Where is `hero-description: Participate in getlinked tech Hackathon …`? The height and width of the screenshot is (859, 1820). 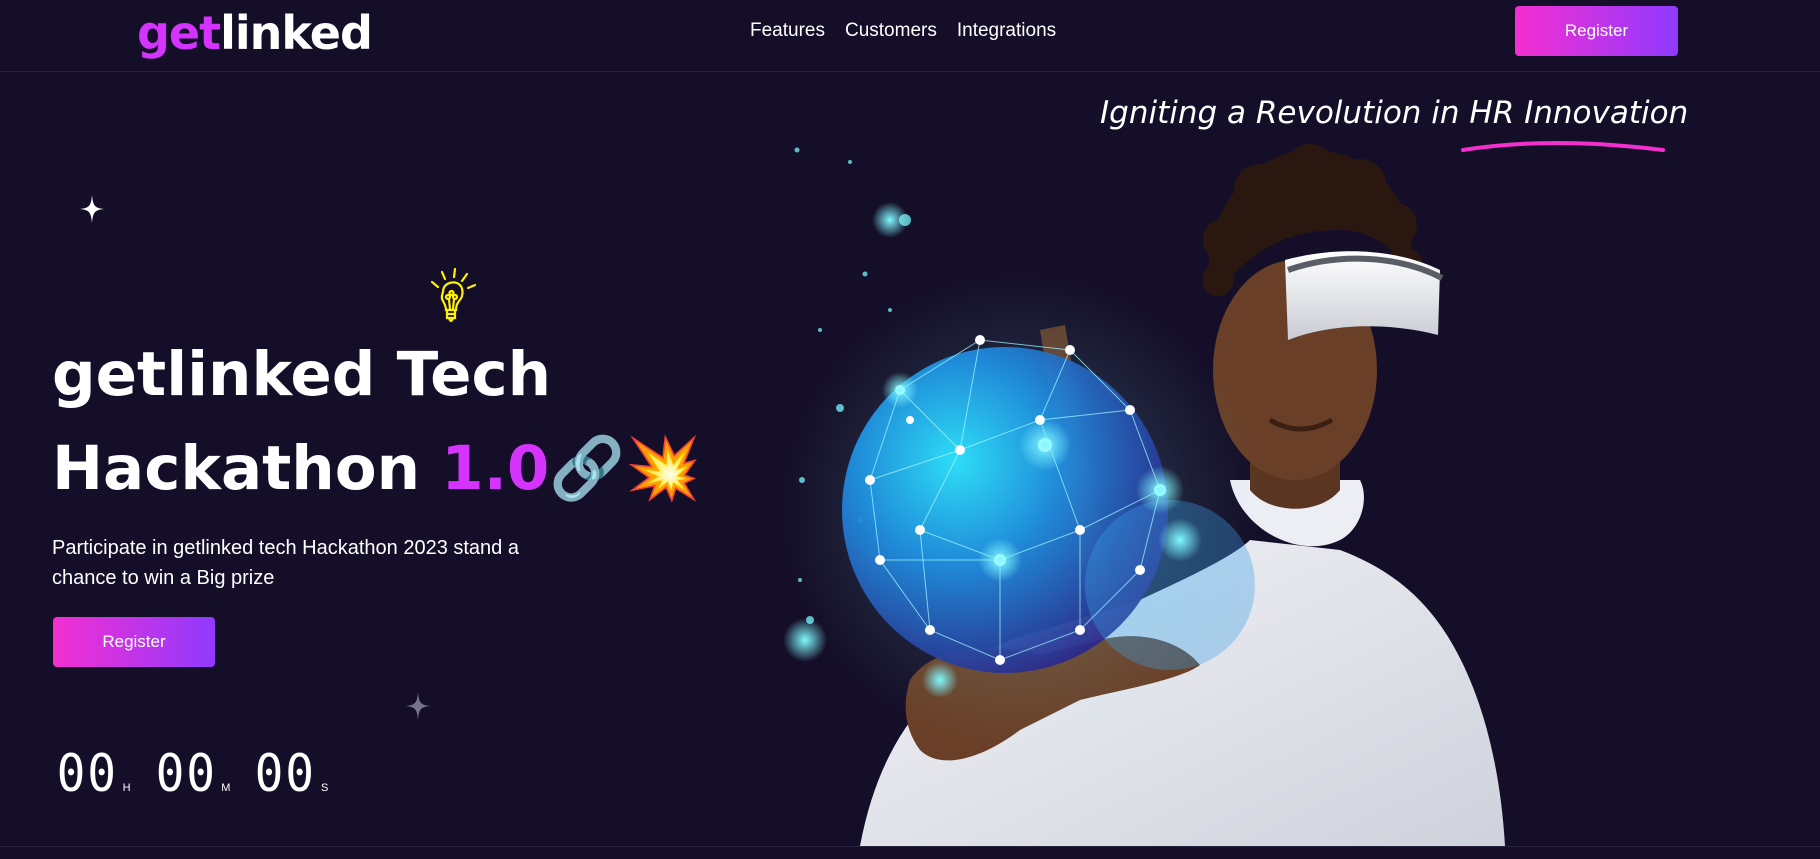 hero-description: Participate in getlinked tech Hackathon … is located at coordinates (285, 563).